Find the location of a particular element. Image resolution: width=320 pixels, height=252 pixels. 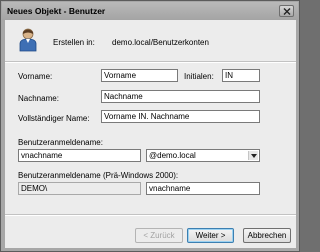

header-divider is located at coordinates (150, 62).